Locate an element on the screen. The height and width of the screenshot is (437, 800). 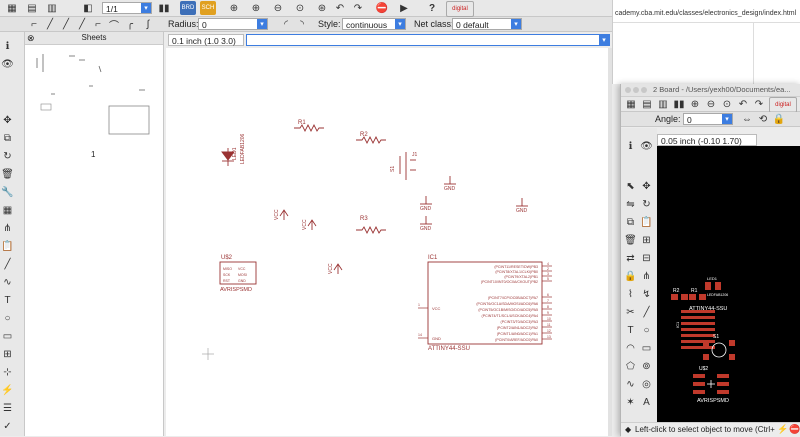
sch-switch-icon: SCH is located at coordinates (208, 8).